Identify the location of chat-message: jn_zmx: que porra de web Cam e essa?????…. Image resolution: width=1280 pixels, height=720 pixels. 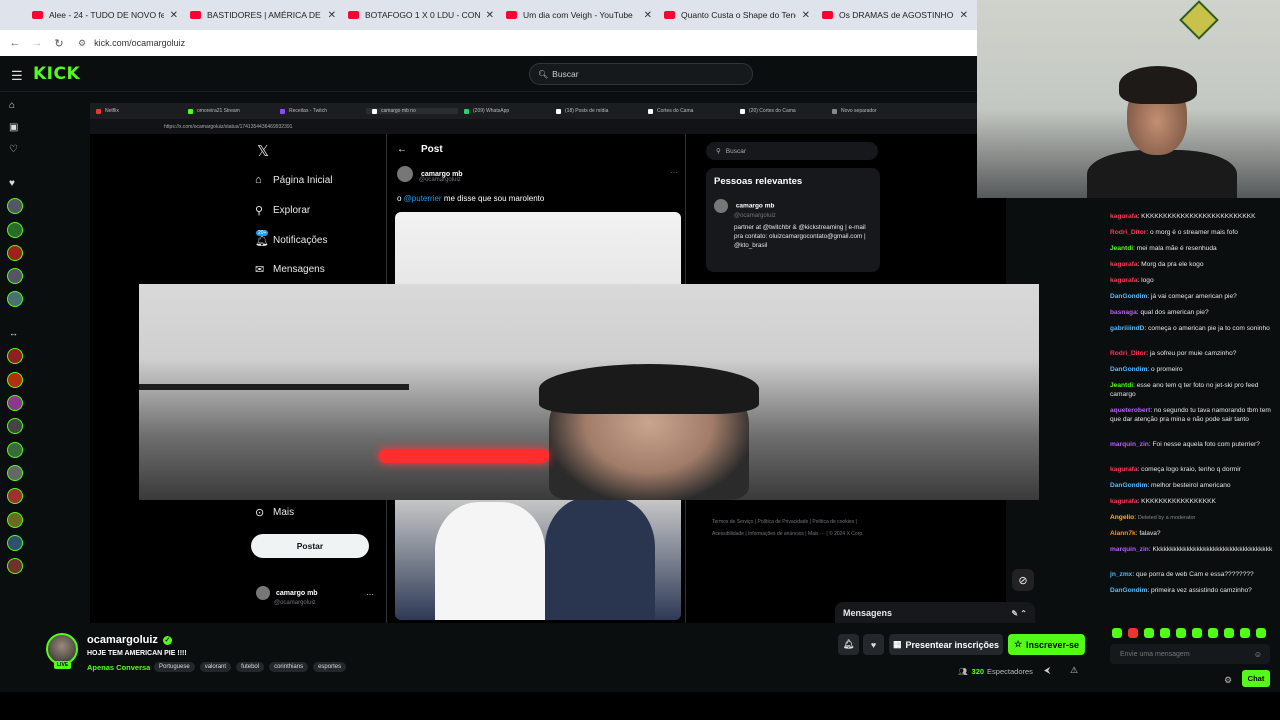
(1192, 574).